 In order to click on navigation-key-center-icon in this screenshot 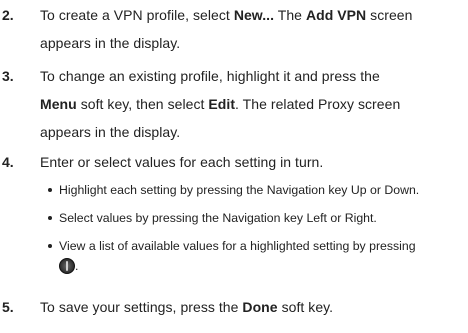, I will do `click(67, 265)`.